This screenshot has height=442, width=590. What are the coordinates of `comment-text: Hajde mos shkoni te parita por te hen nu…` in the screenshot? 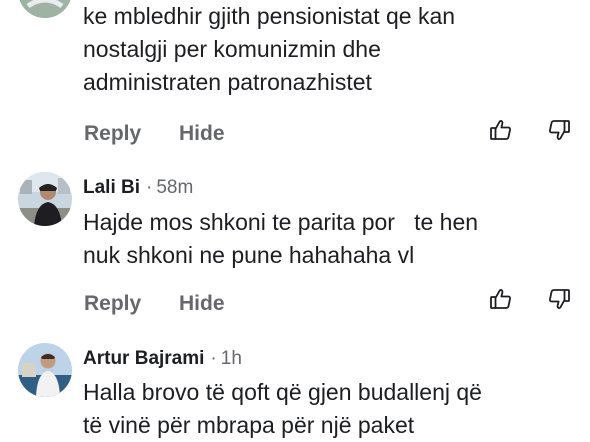 It's located at (281, 238).